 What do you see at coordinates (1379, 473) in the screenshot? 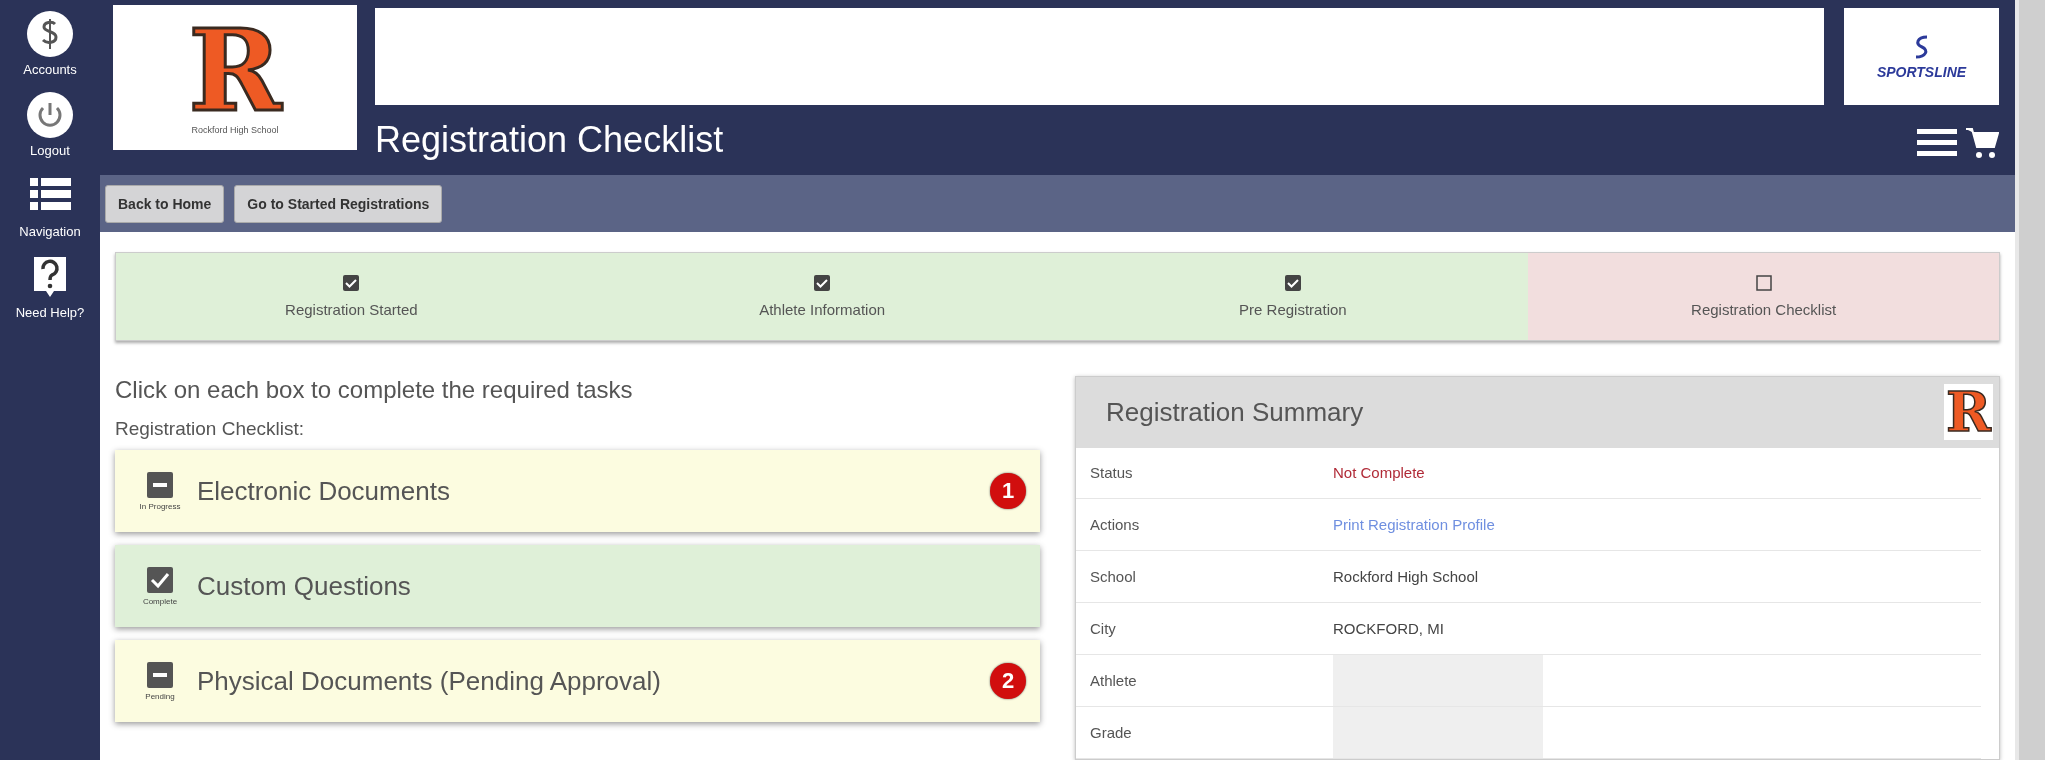
I see `status-value: Not Complete` at bounding box center [1379, 473].